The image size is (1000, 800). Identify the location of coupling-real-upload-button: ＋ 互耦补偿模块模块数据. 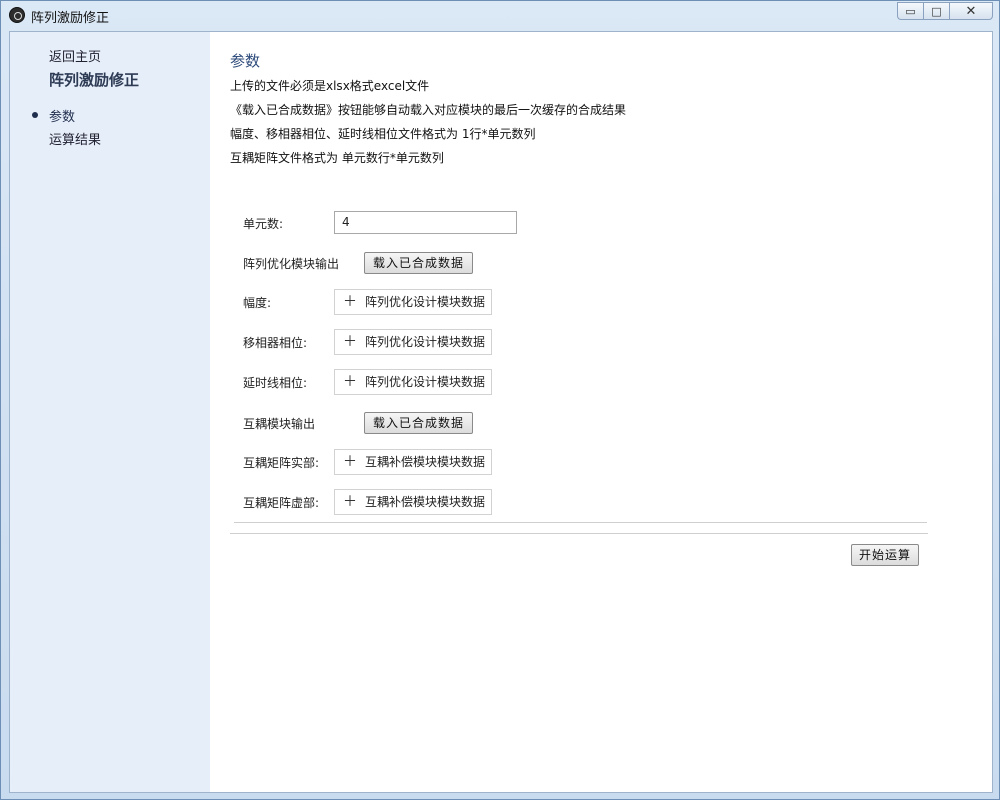
(413, 462).